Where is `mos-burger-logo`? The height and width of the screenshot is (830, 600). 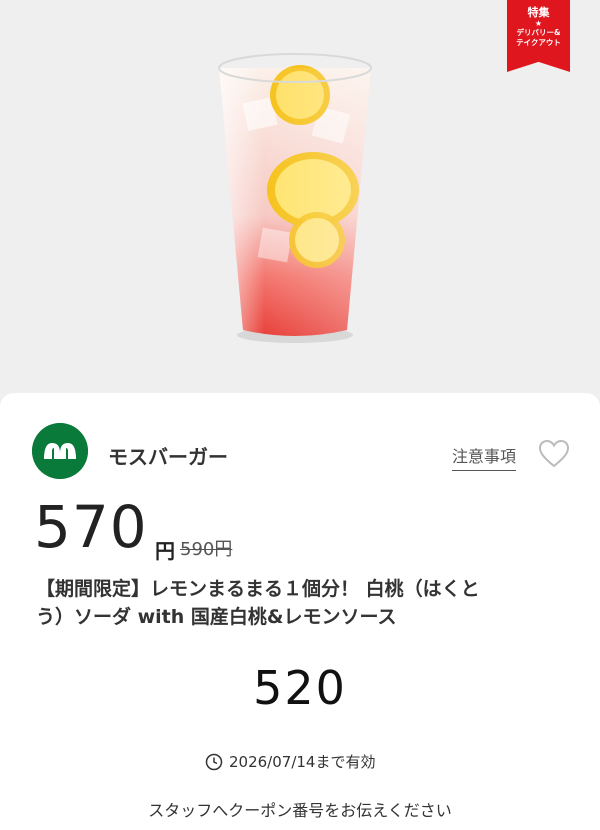 mos-burger-logo is located at coordinates (60, 451).